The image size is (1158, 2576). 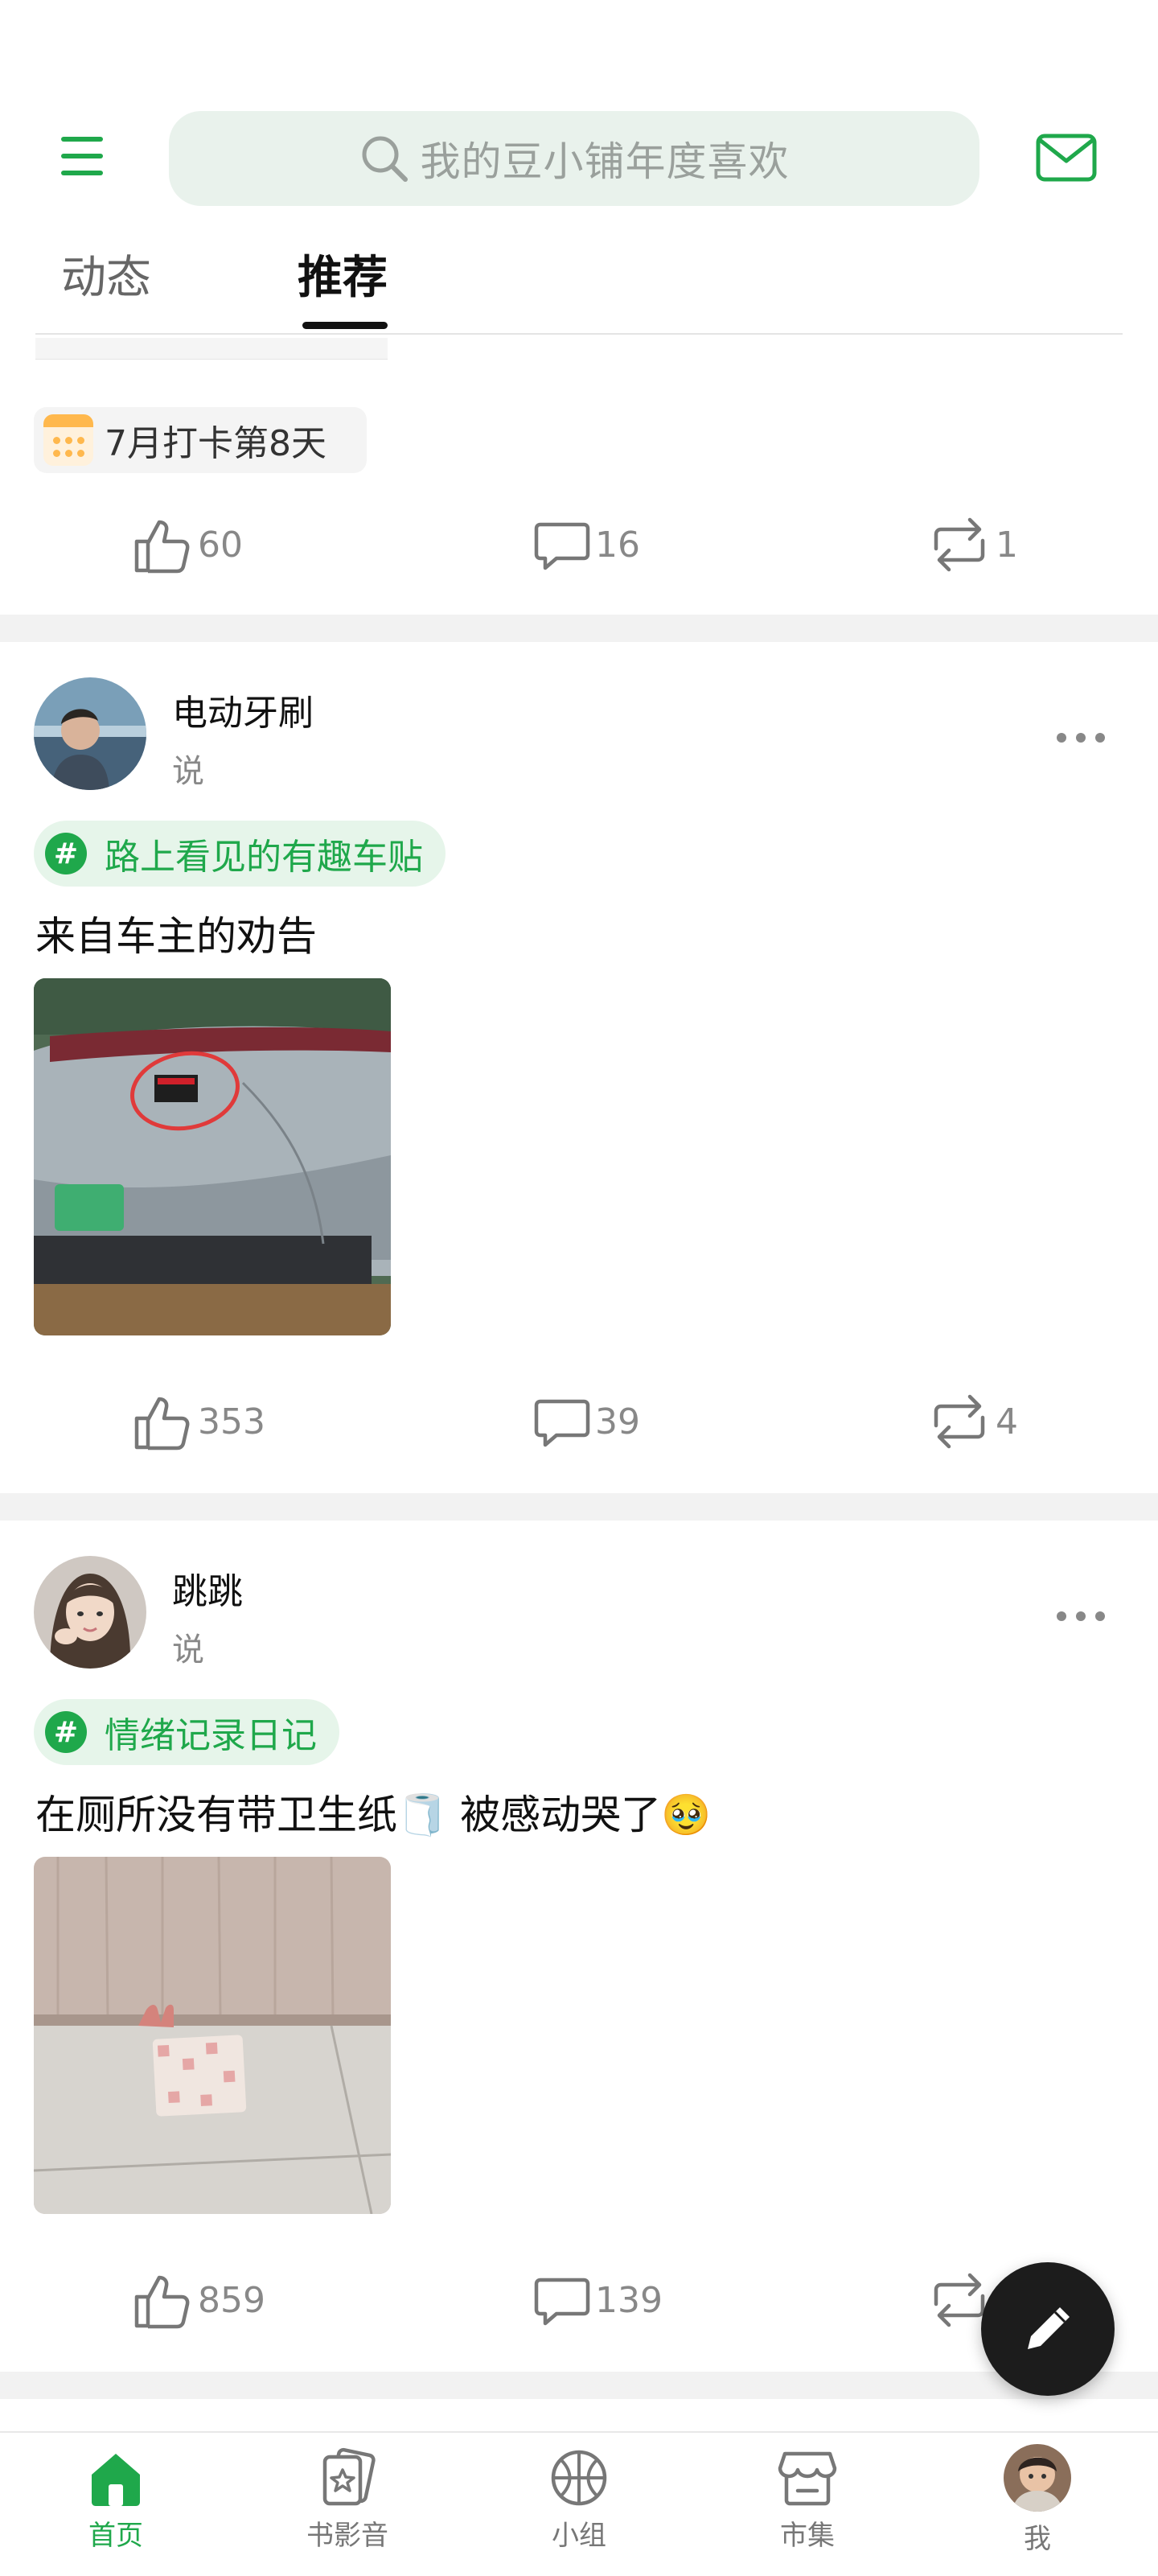 I want to click on topic-chip: # 路上看见的有趣车贴, so click(x=240, y=854).